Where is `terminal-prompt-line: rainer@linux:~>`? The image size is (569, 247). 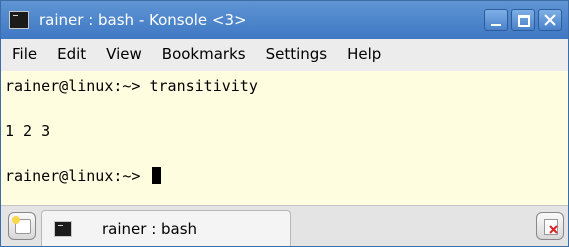 terminal-prompt-line: rainer@linux:~> is located at coordinates (83, 176).